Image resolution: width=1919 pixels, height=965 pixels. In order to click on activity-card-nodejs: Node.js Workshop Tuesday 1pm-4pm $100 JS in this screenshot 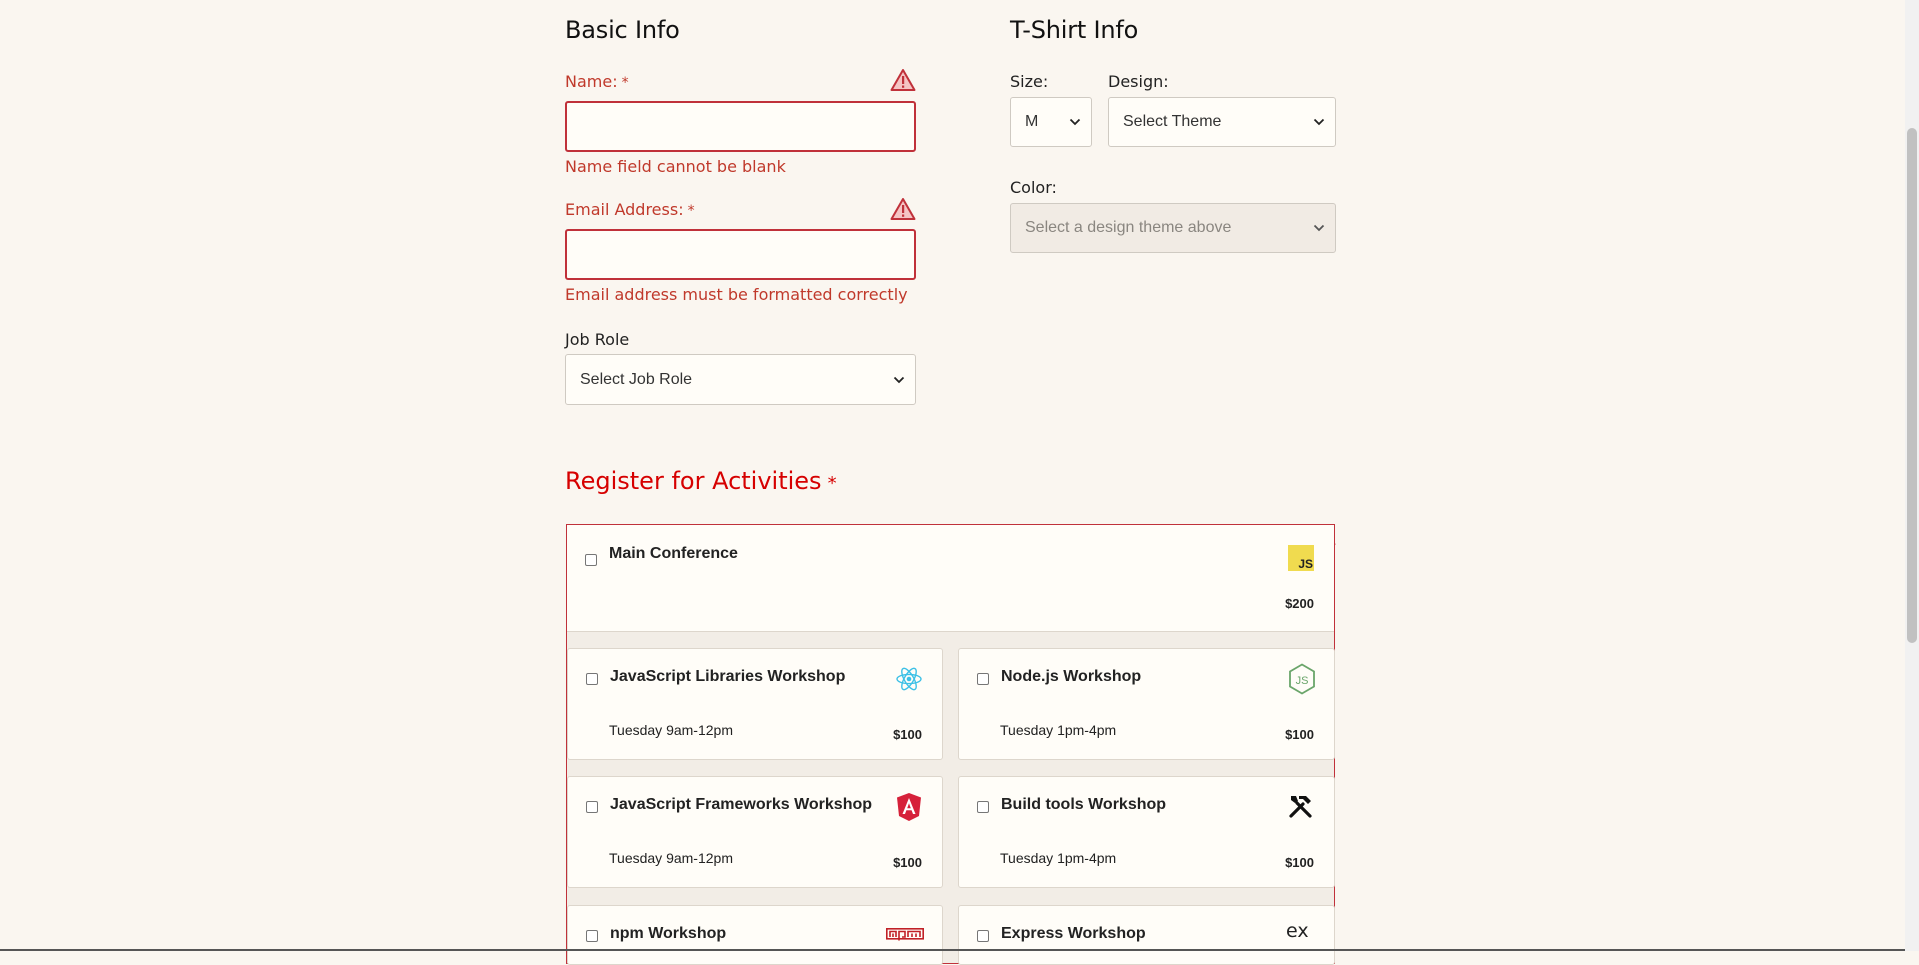, I will do `click(1146, 704)`.